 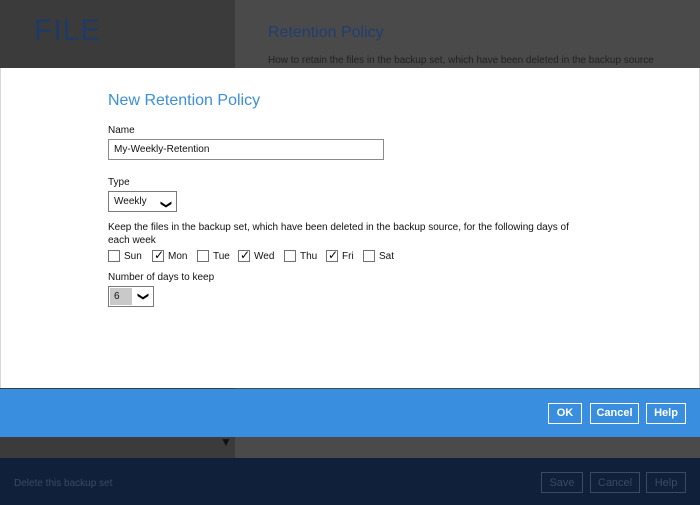 I want to click on delete-backup-set-link: Delete this backup set, so click(x=63, y=483).